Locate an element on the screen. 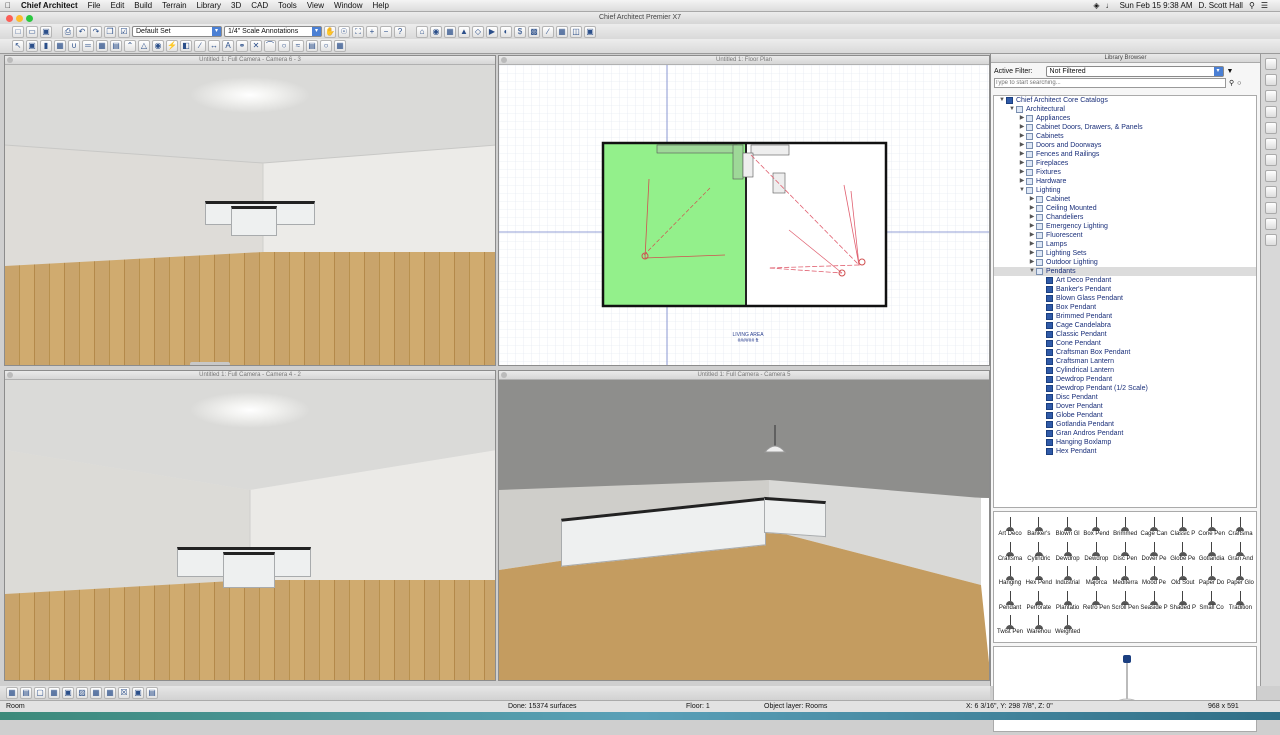 The width and height of the screenshot is (1280, 735). zoom-window-button is located at coordinates (29, 18).